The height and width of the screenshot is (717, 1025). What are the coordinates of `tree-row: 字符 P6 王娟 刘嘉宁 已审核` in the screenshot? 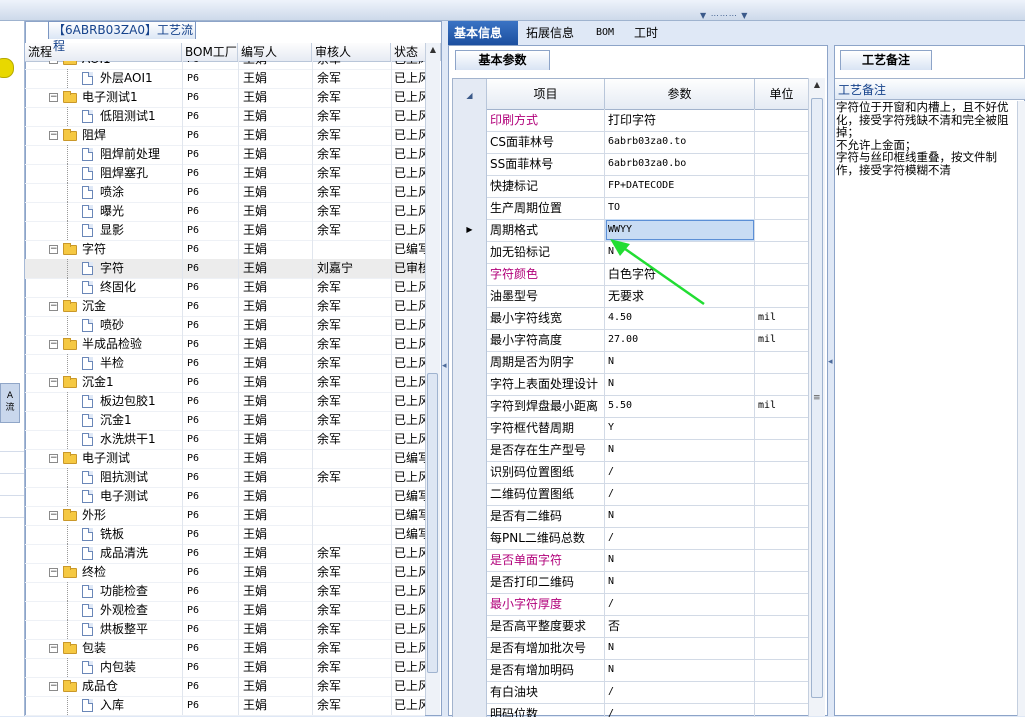 It's located at (225, 269).